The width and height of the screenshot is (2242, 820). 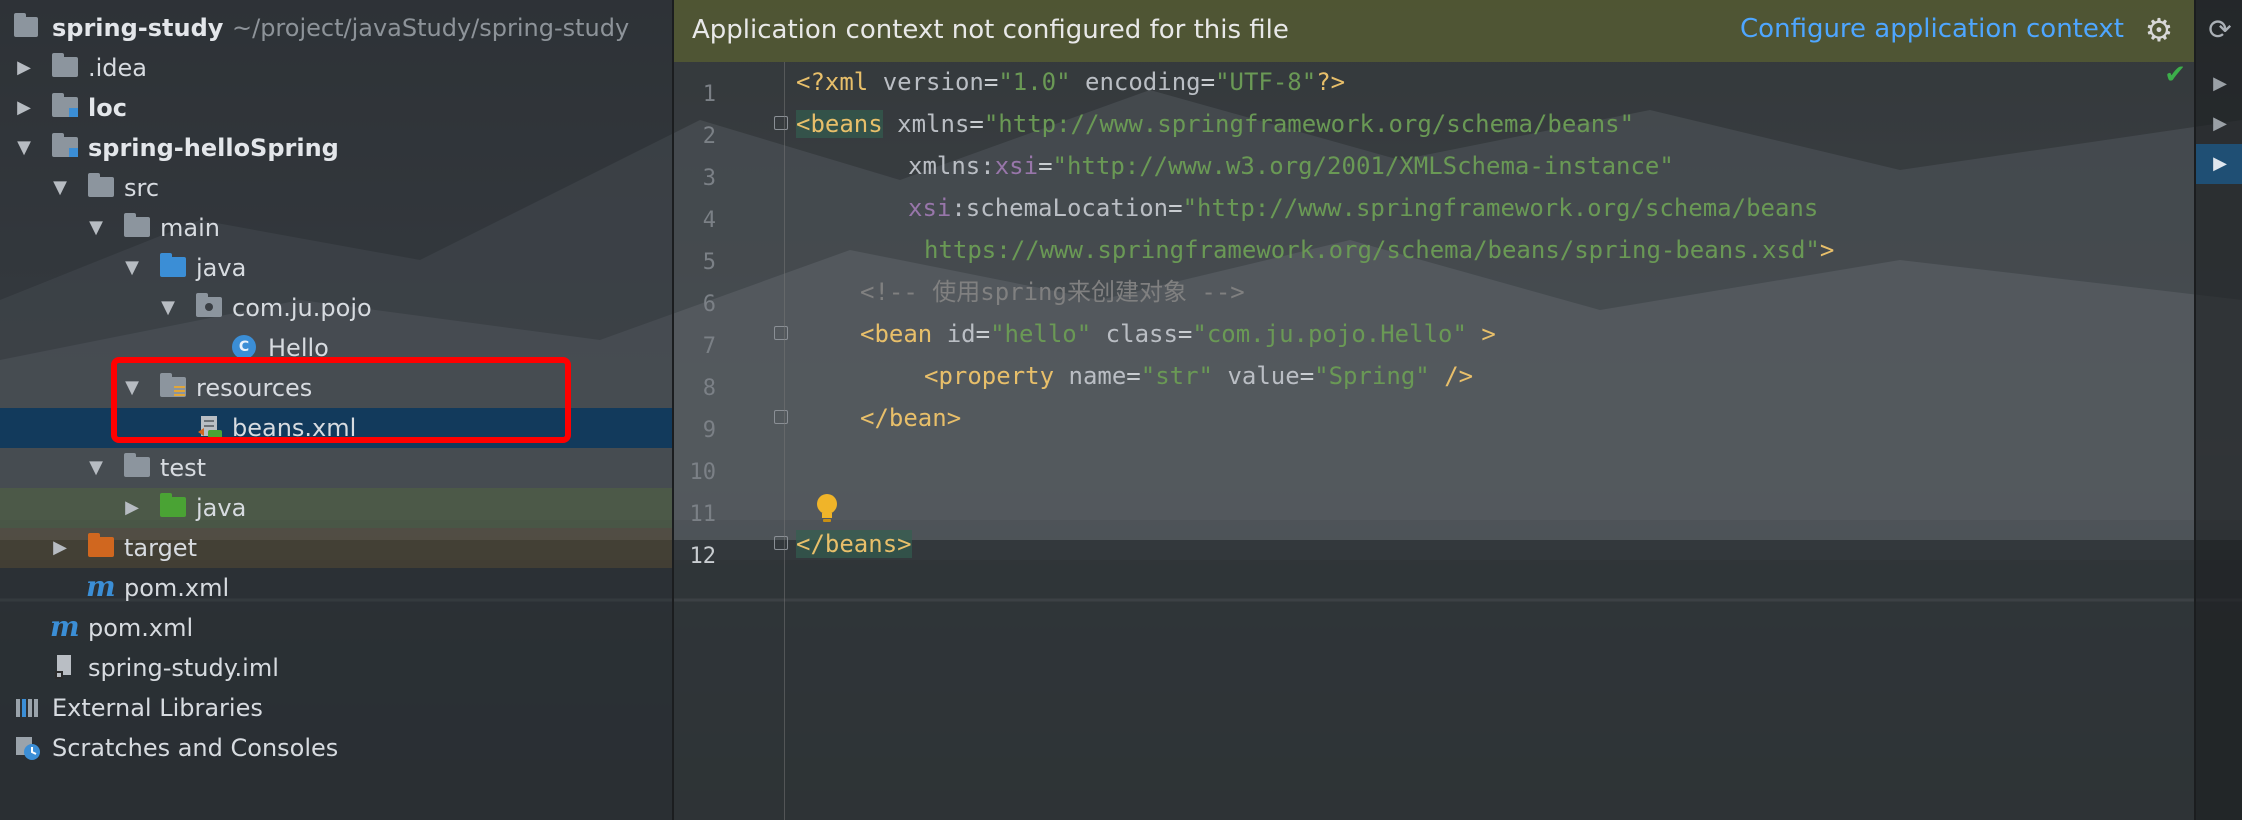 What do you see at coordinates (101, 545) in the screenshot?
I see `excluded-folder-icon` at bounding box center [101, 545].